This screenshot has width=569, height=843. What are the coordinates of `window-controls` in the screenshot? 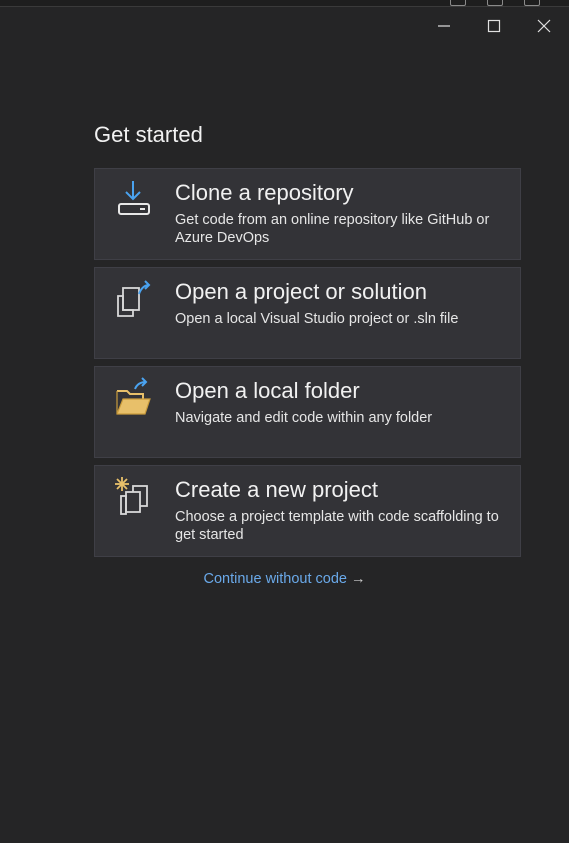 It's located at (494, 26).